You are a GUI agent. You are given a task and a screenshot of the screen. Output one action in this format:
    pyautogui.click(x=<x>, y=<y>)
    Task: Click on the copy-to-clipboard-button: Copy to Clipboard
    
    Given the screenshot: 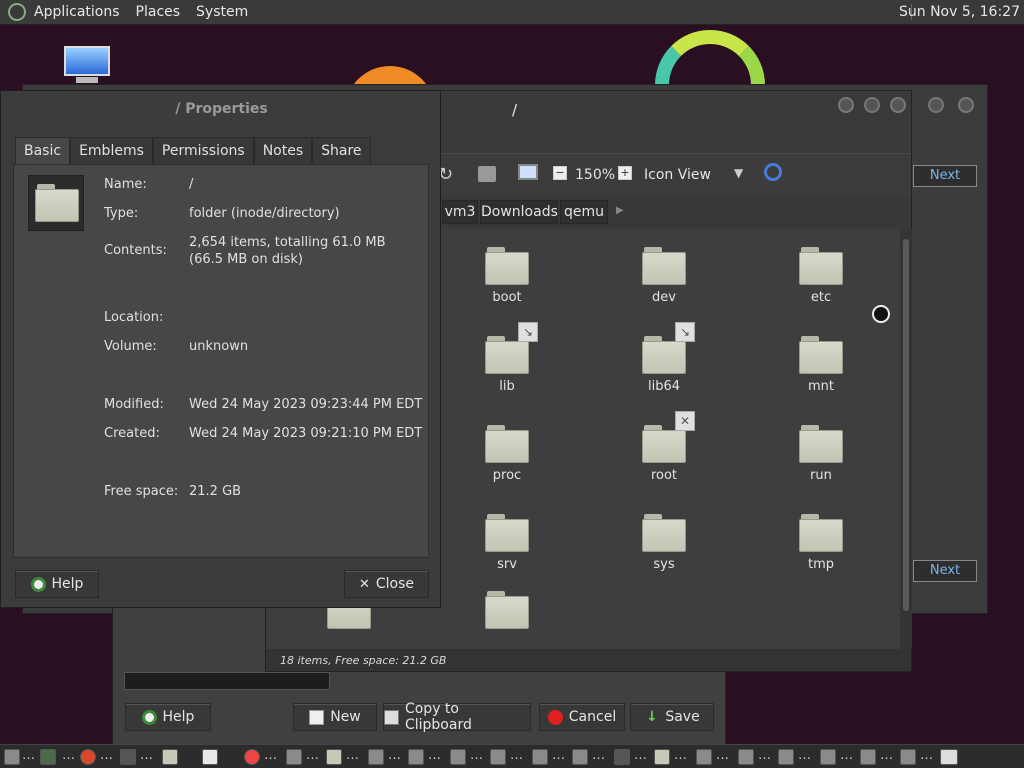 What is the action you would take?
    pyautogui.click(x=457, y=717)
    